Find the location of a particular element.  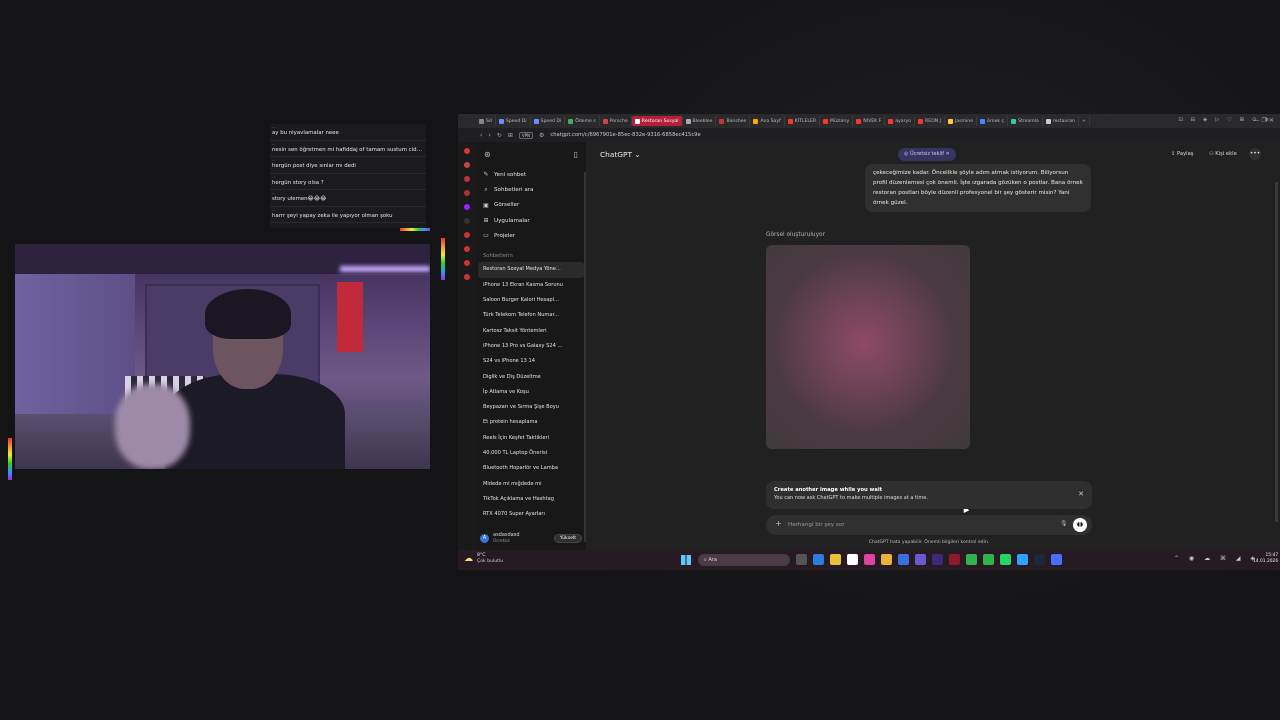

browser-tab: Müzlarıy is located at coordinates (837, 121).